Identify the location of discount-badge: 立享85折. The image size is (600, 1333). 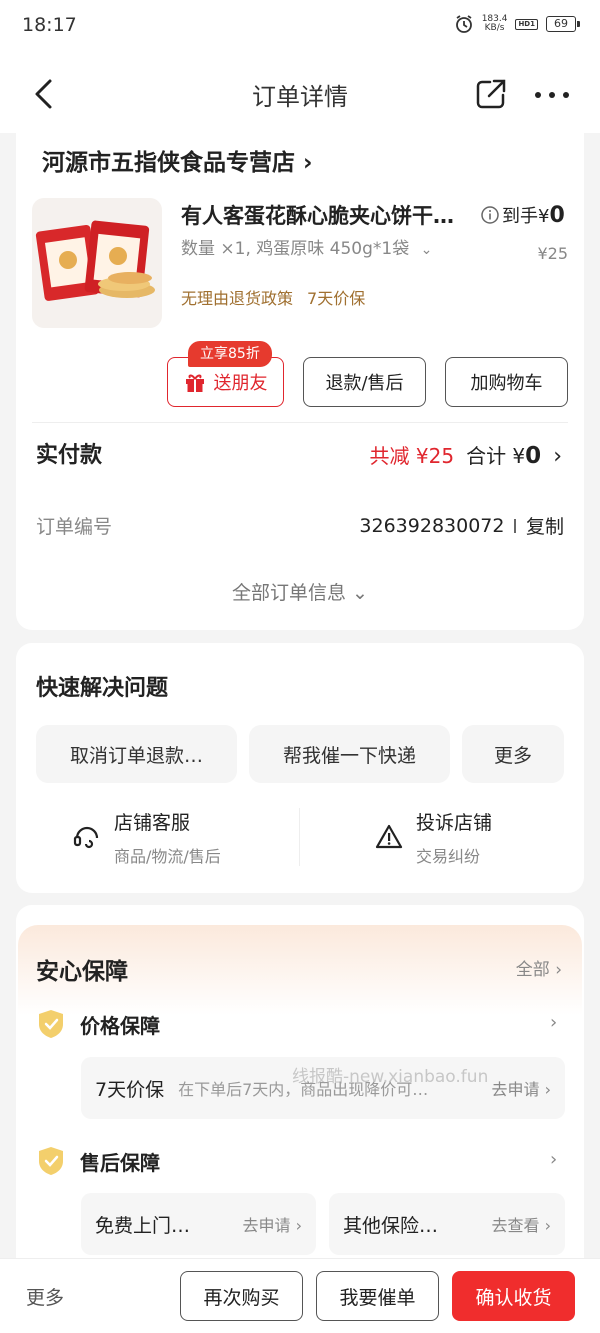
(230, 354).